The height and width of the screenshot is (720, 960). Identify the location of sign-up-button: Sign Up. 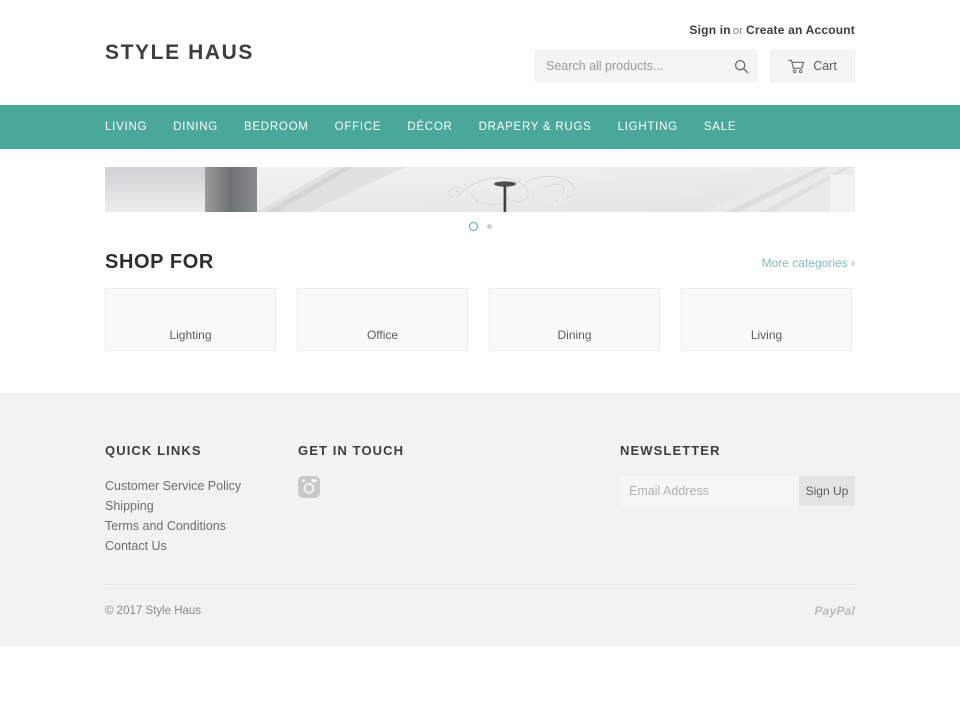
(827, 491).